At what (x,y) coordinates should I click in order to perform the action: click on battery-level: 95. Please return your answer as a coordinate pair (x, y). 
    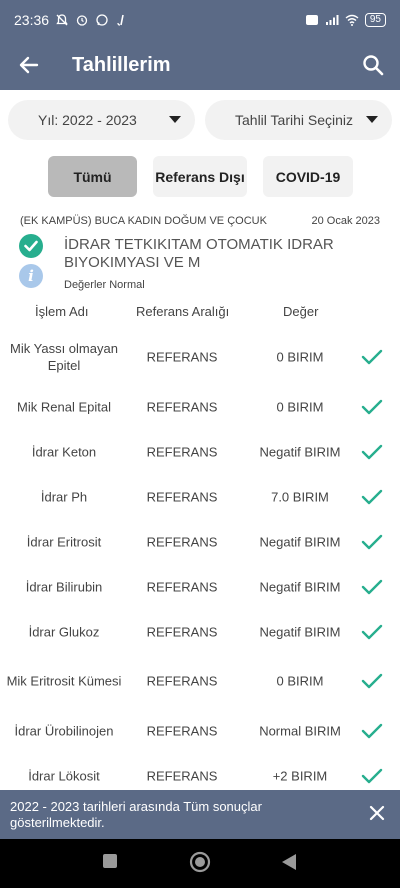
    Looking at the image, I should click on (375, 20).